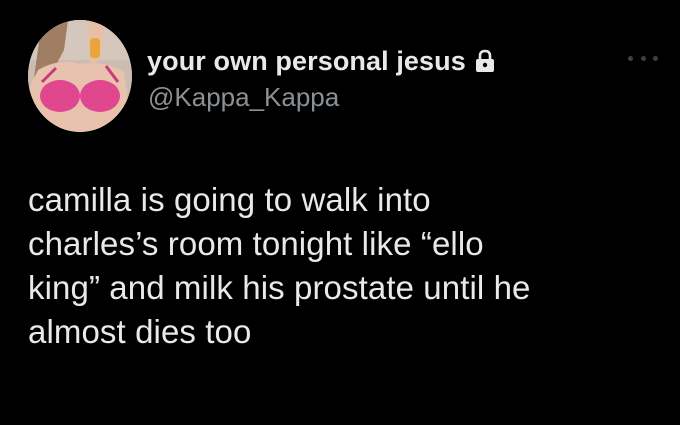  I want to click on user-handle: @Kappa_Kappa, so click(243, 97).